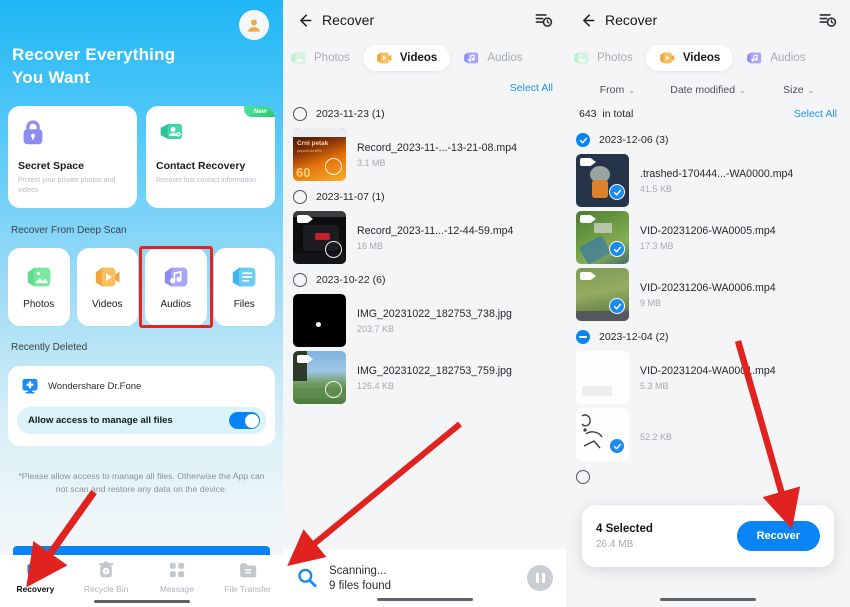 Image resolution: width=850 pixels, height=607 pixels. What do you see at coordinates (332, 58) in the screenshot?
I see `tab-label: Photos` at bounding box center [332, 58].